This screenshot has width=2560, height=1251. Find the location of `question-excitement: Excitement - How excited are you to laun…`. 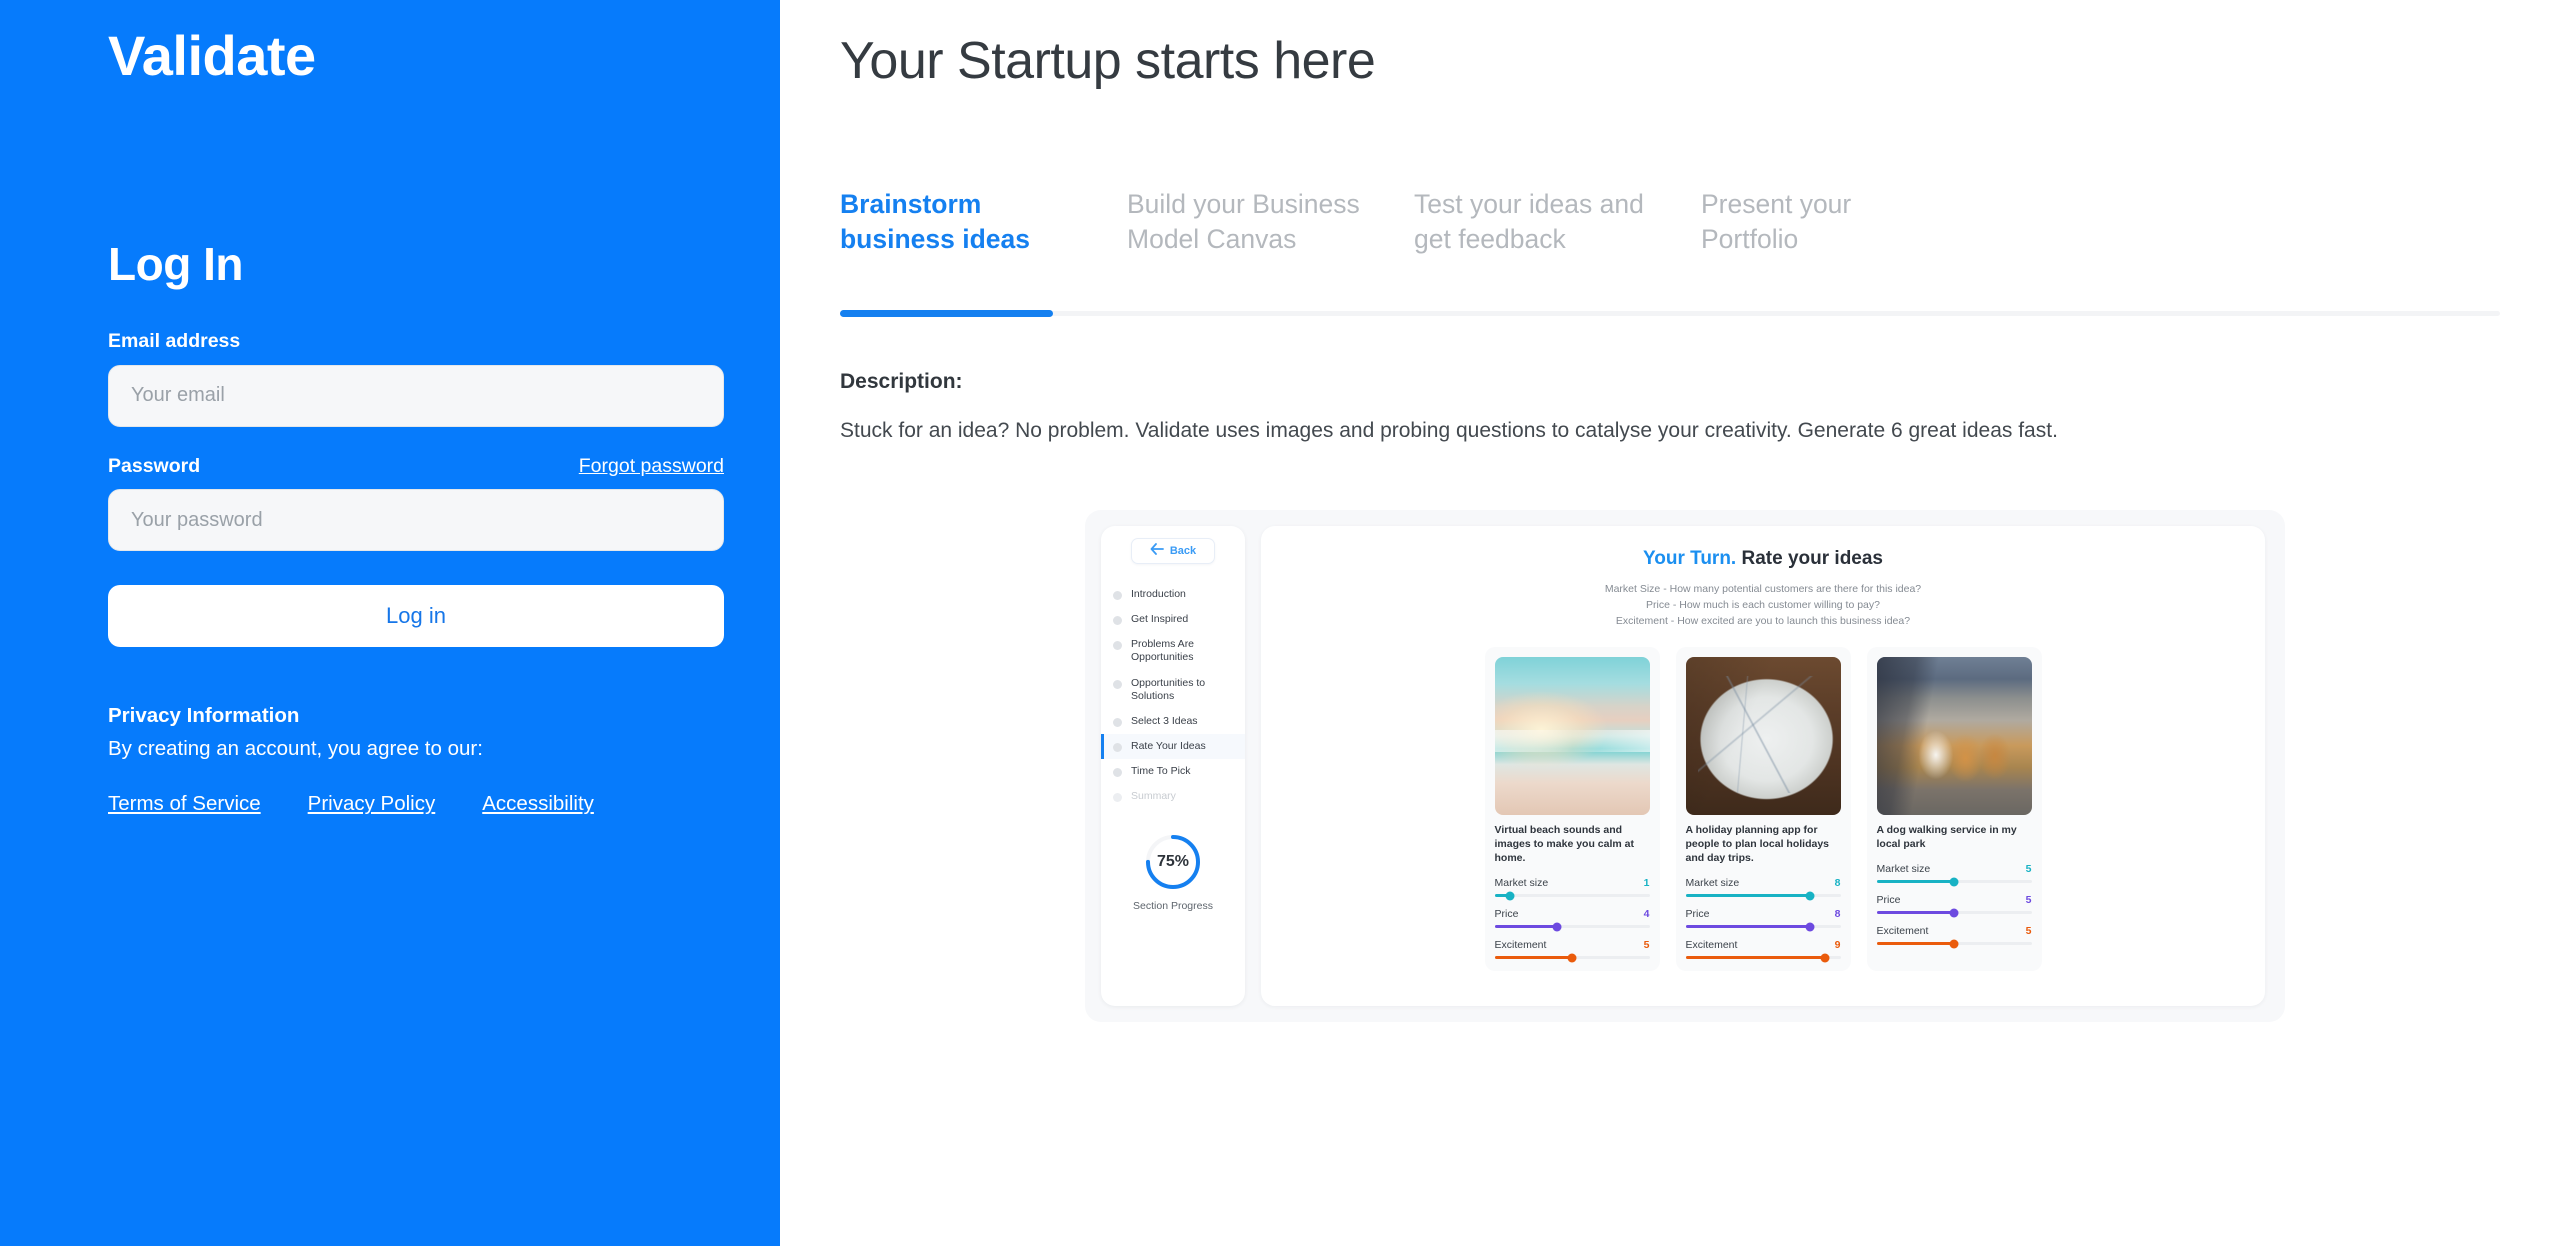

question-excitement: Excitement - How excited are you to laun… is located at coordinates (1763, 620).